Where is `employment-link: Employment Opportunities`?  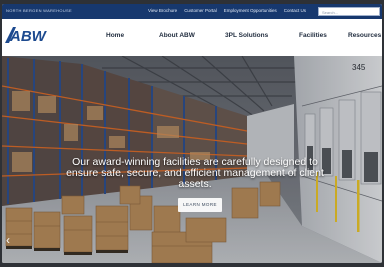
employment-link: Employment Opportunities is located at coordinates (250, 10).